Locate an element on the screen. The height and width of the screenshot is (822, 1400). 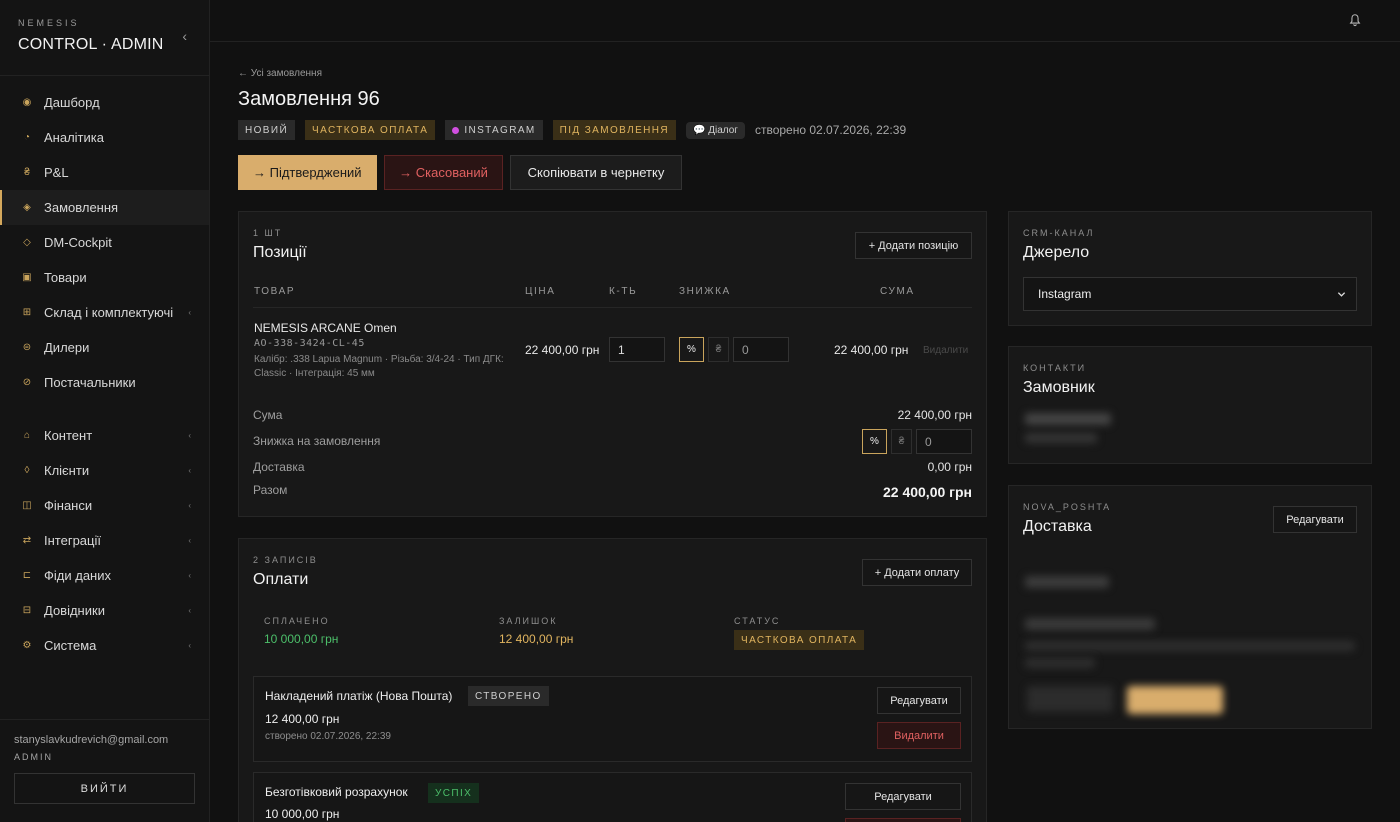
copy-to-draft-button: Скопіювати в чернетку is located at coordinates (596, 172).